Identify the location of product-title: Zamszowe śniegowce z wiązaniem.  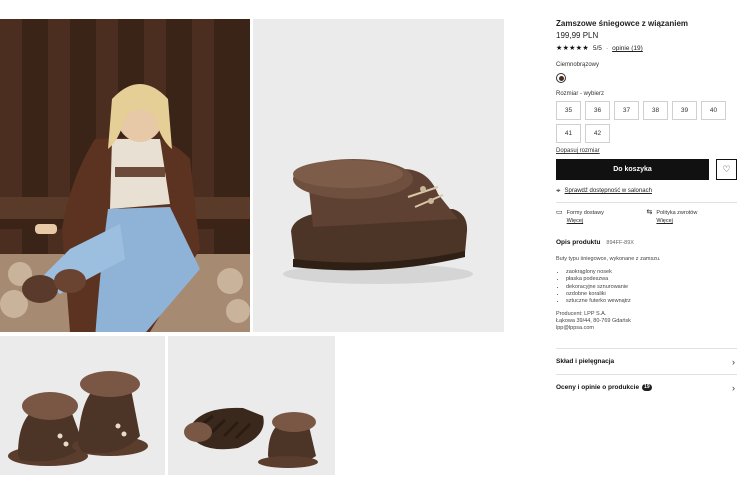
(622, 23).